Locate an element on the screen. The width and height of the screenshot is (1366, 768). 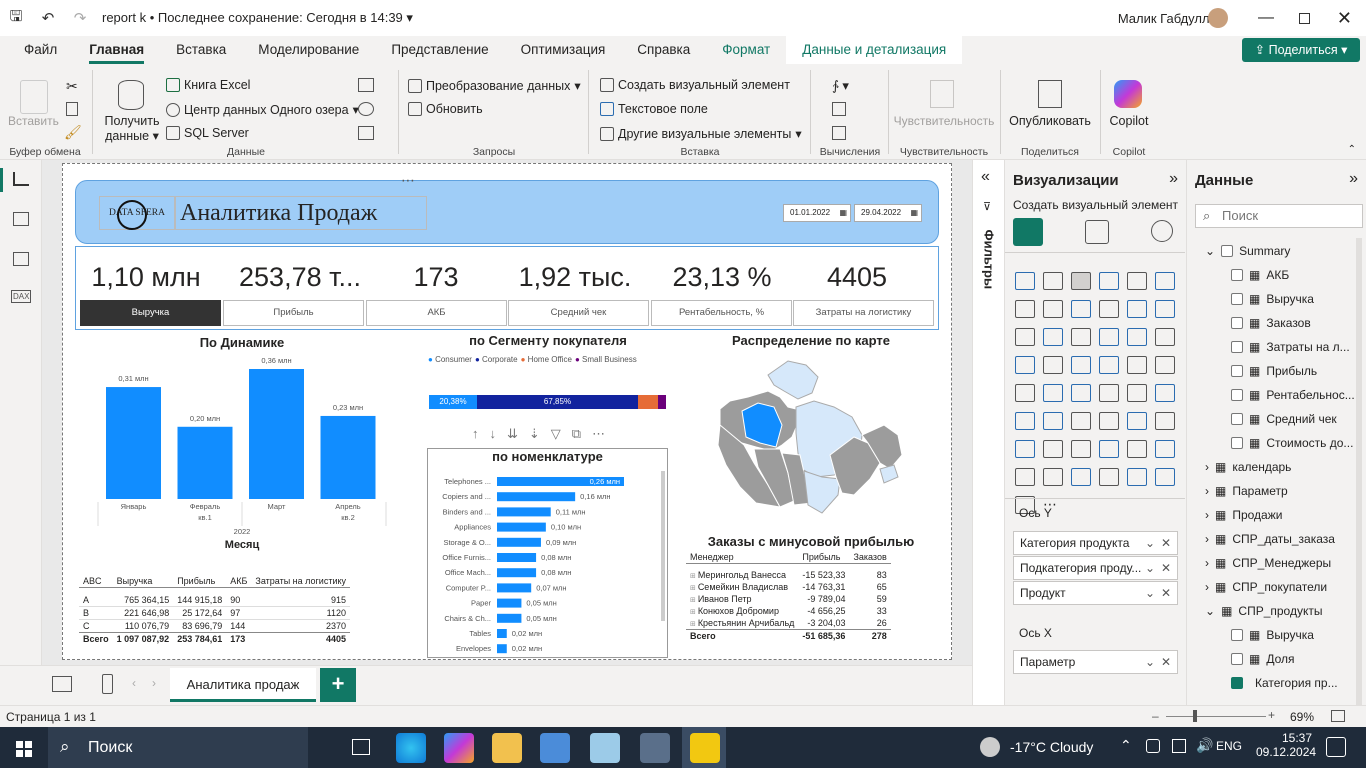
sensitivity-button: Чувствительность is located at coordinates (944, 121).